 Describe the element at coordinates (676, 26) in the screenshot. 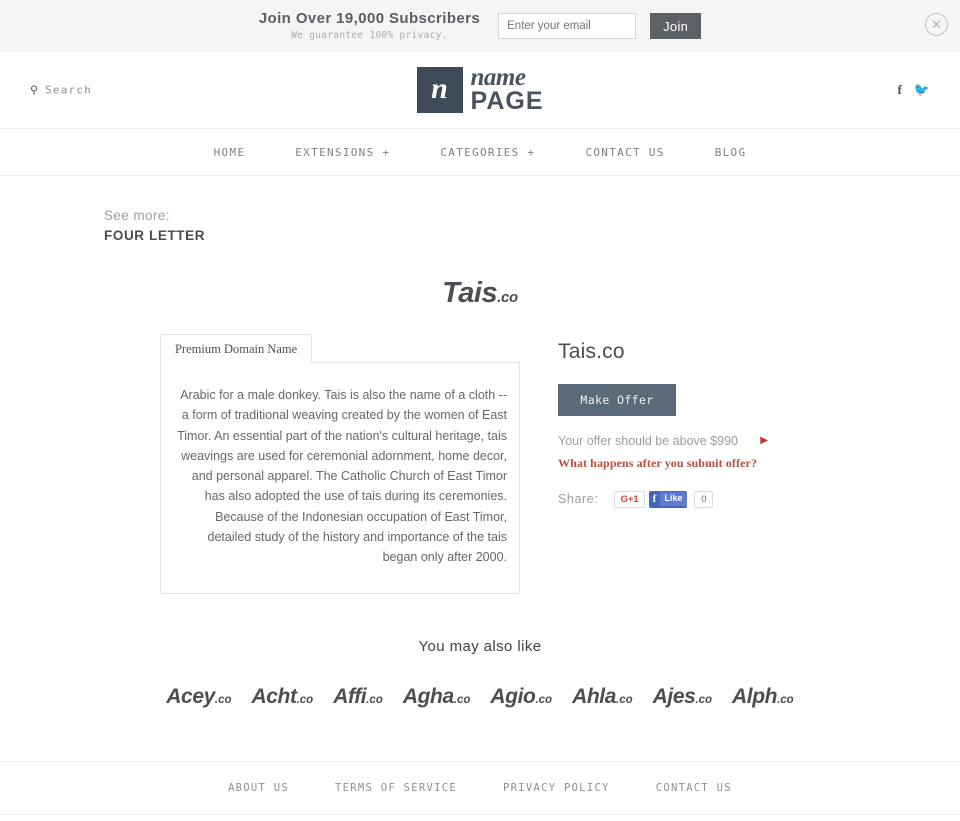

I see `join-button: Join` at that location.